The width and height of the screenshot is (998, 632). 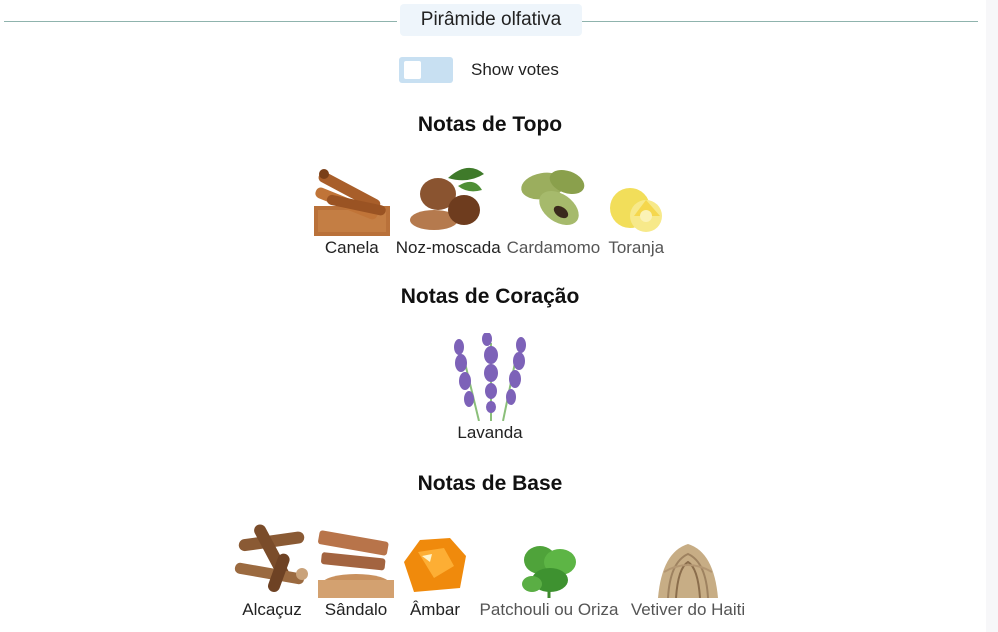 What do you see at coordinates (448, 247) in the screenshot?
I see `note-label: Noz-moscada` at bounding box center [448, 247].